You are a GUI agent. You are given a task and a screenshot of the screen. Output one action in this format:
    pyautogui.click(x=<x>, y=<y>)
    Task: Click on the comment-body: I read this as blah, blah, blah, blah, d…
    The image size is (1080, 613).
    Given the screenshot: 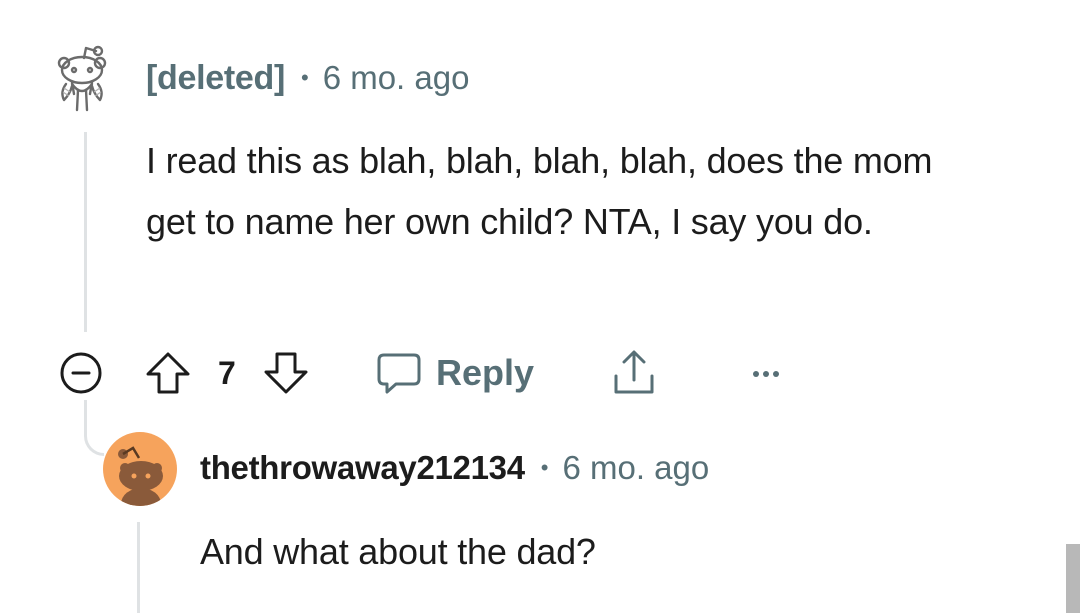 What is the action you would take?
    pyautogui.click(x=539, y=191)
    